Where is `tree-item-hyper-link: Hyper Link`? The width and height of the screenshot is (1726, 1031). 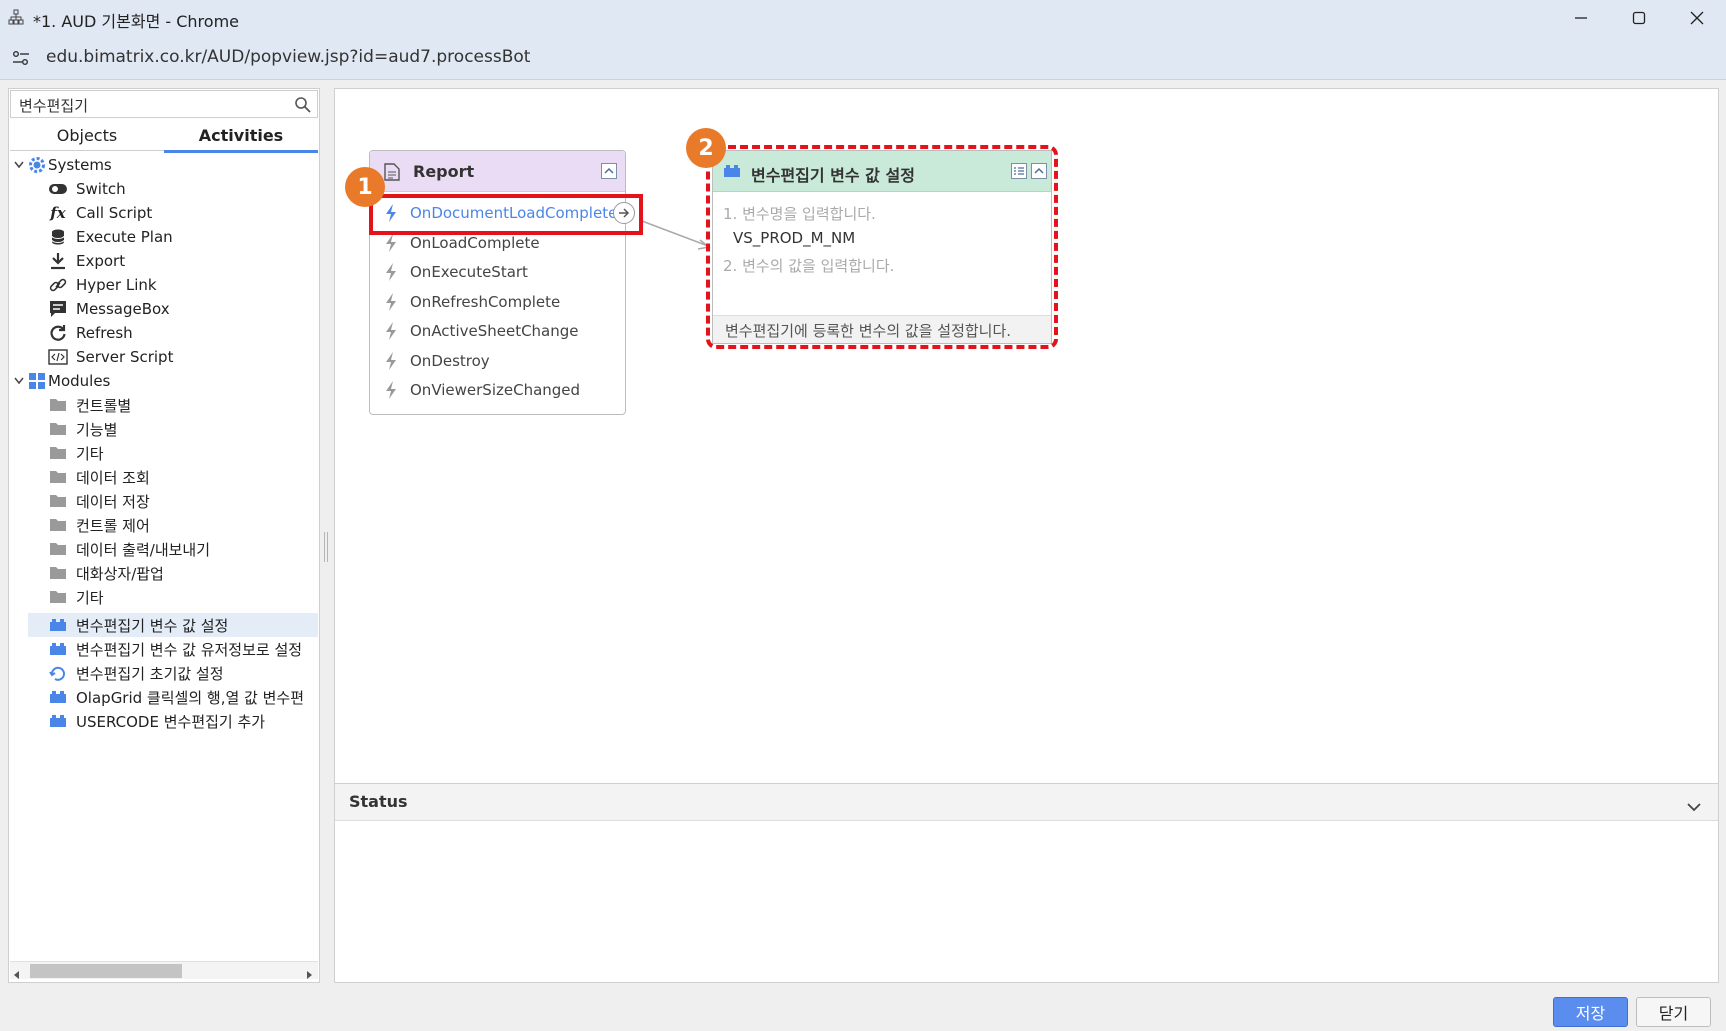
tree-item-hyper-link: Hyper Link is located at coordinates (102, 285).